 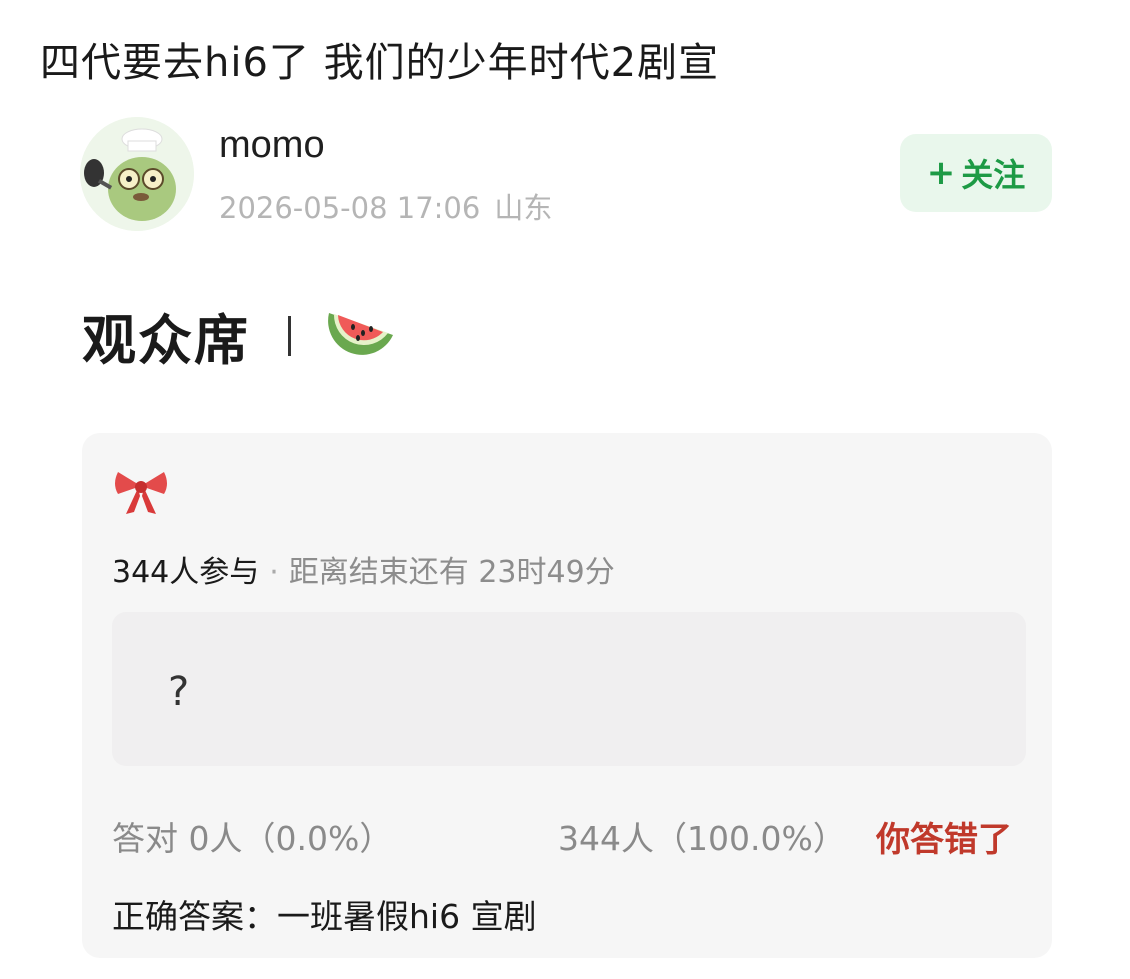 I want to click on question-text: ?, so click(x=179, y=692).